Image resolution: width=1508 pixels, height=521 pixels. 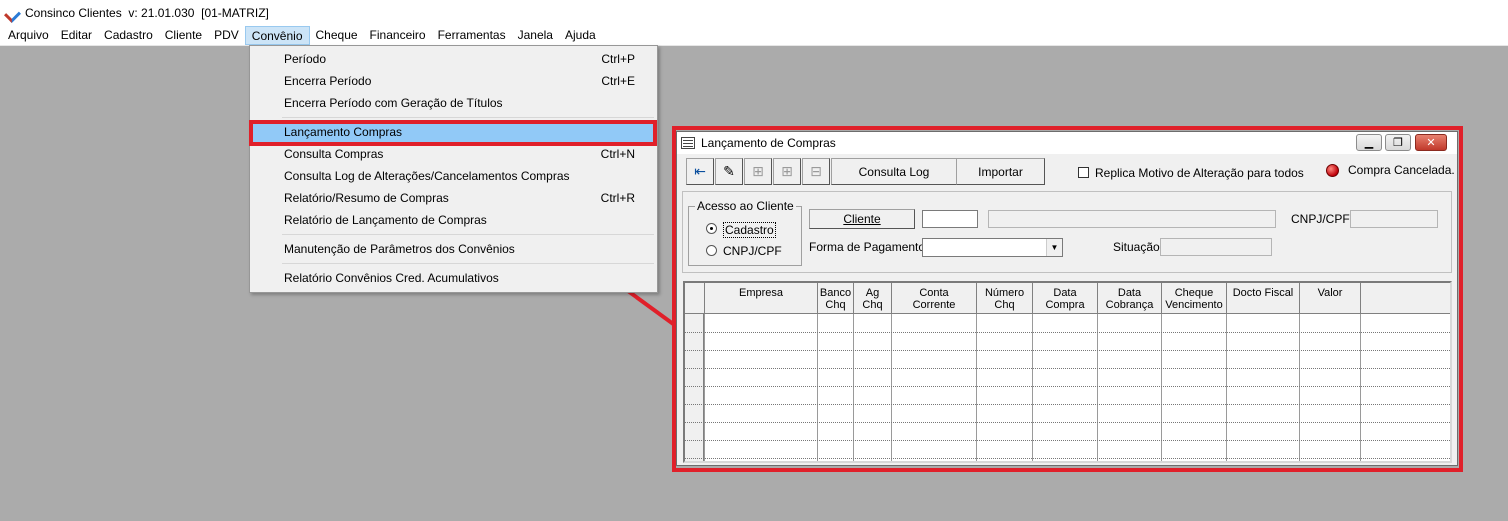 I want to click on menu-item-relatorio-cred-acumulativos: Relatório Convênios Cred. Acumulativos, so click(x=453, y=278).